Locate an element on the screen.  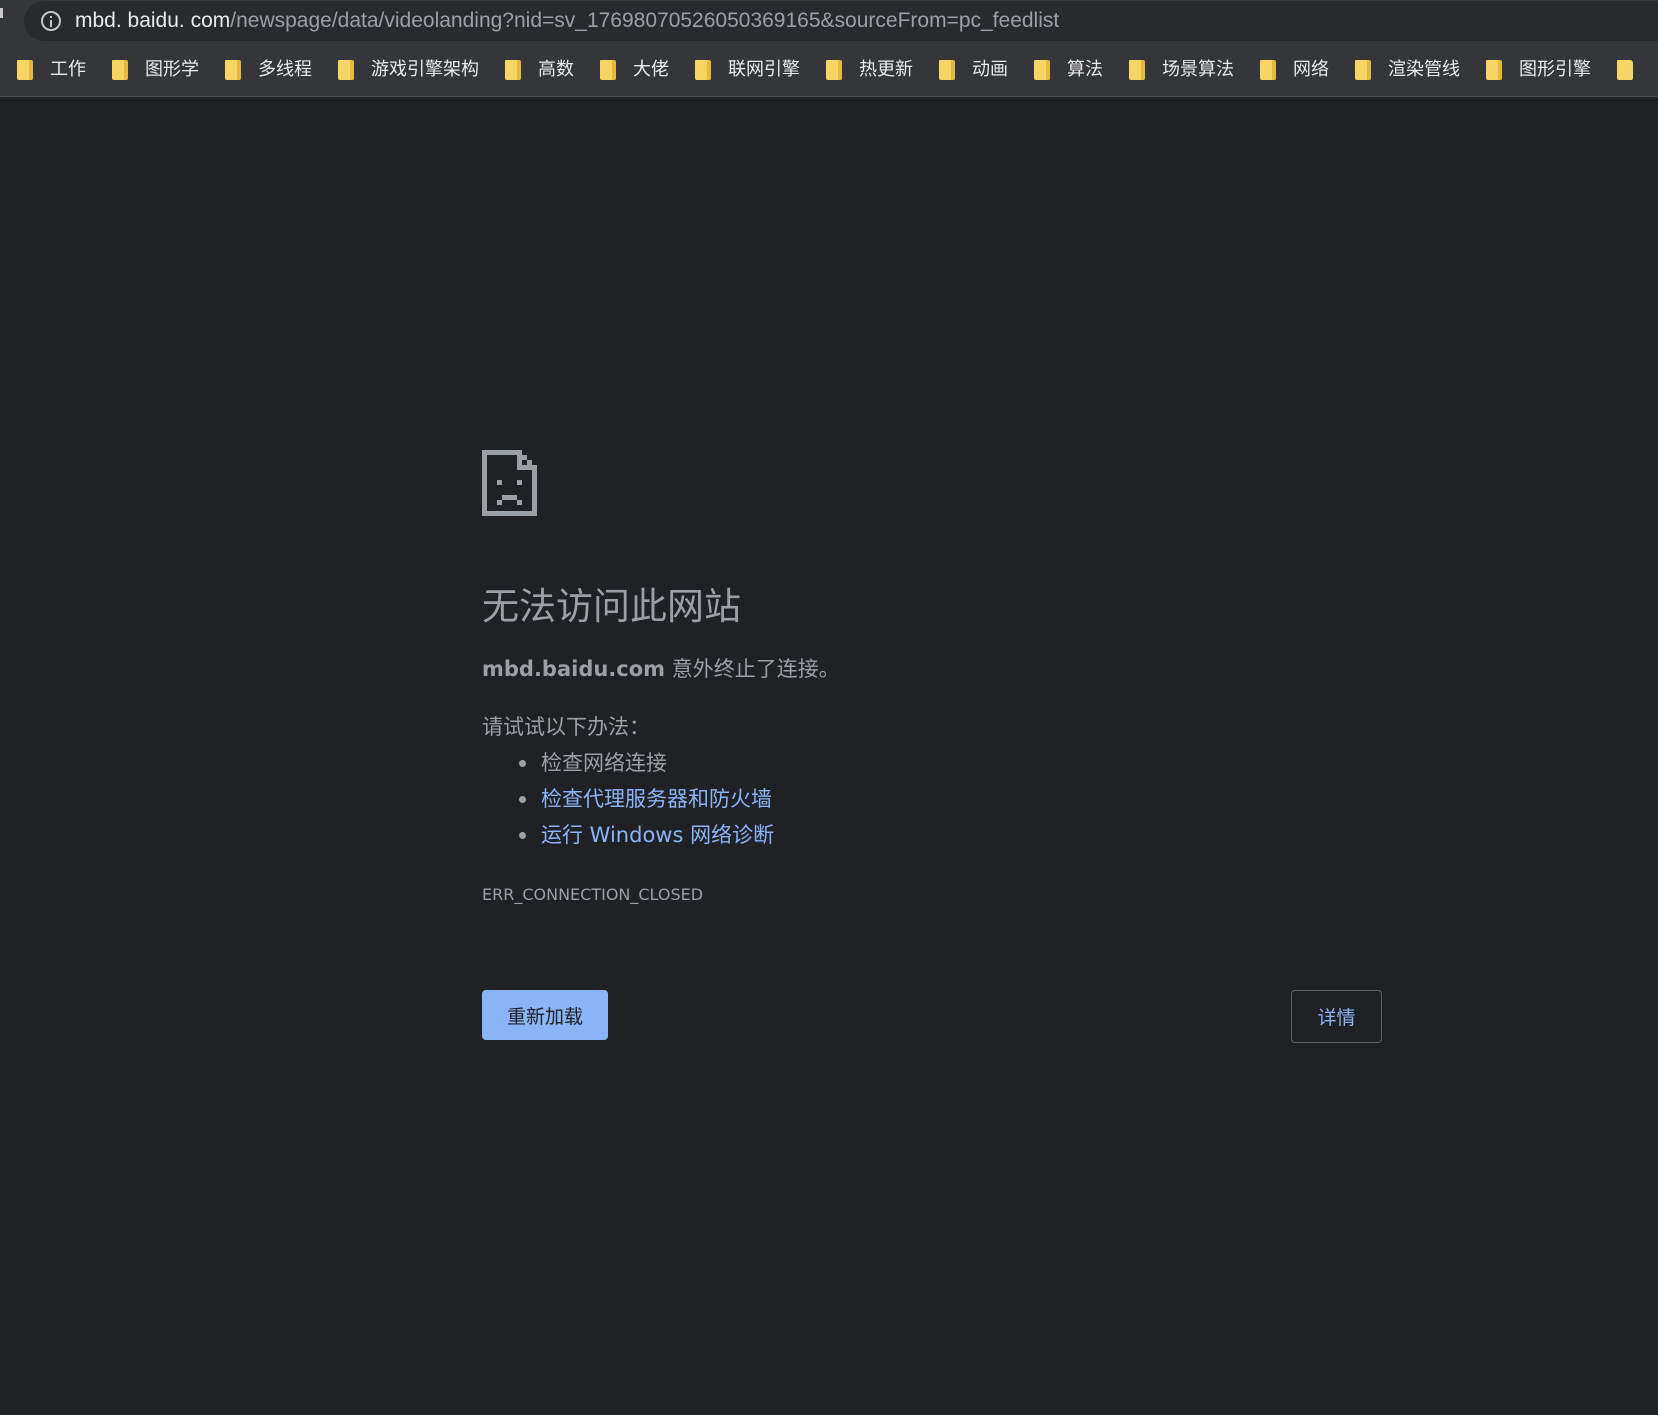
bookmark-folder-partial is located at coordinates (1625, 69).